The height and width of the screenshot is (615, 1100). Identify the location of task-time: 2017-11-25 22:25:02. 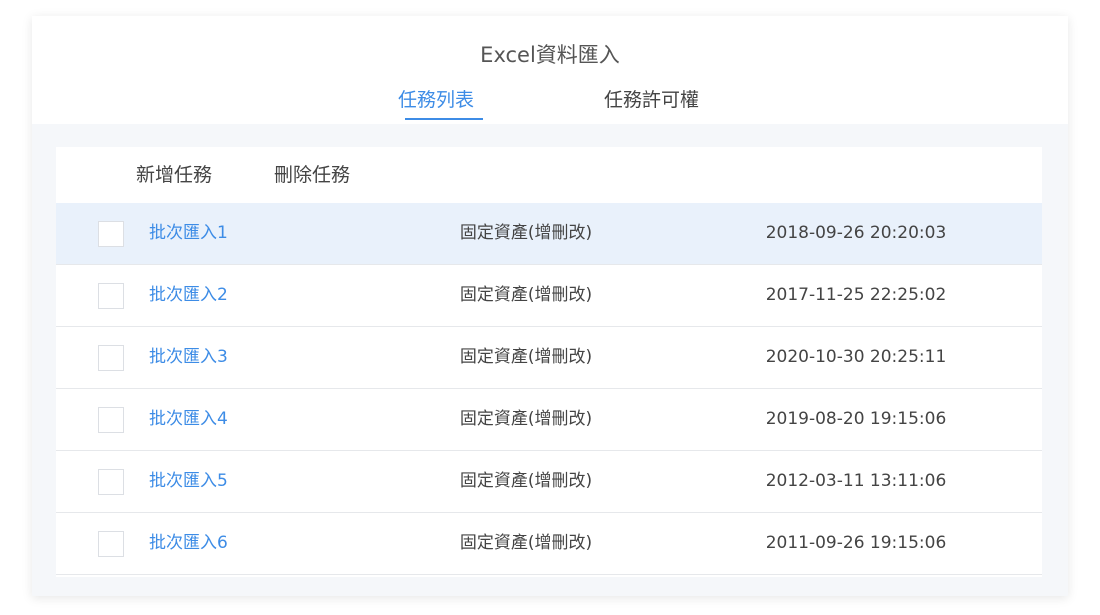
(856, 295).